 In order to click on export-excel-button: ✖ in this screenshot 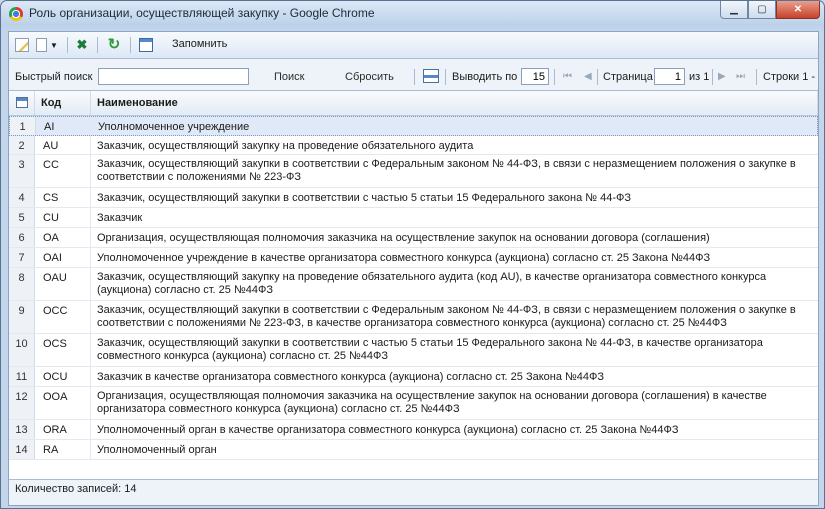, I will do `click(82, 45)`.